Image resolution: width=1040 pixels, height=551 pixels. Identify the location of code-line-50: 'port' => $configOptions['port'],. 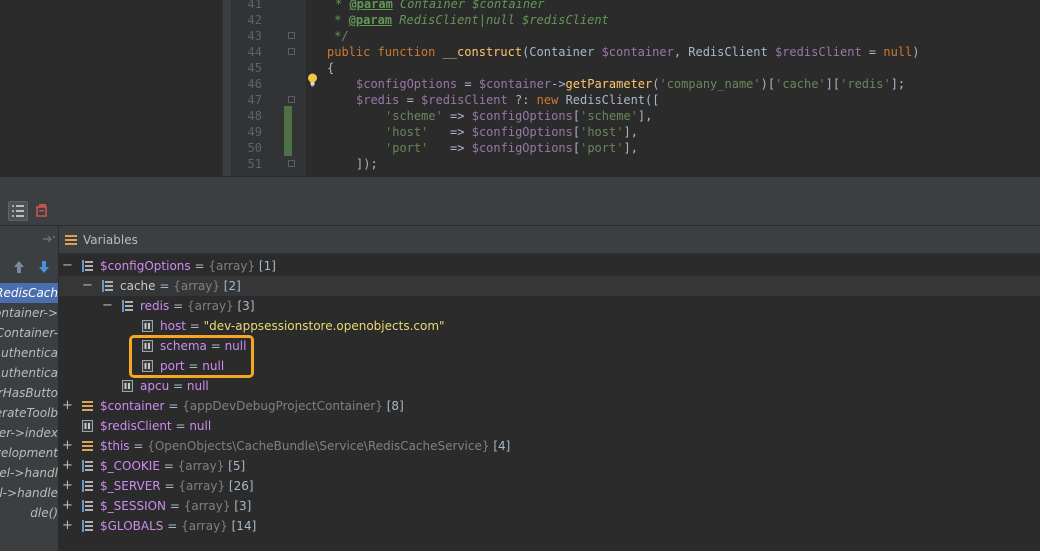
(511, 148).